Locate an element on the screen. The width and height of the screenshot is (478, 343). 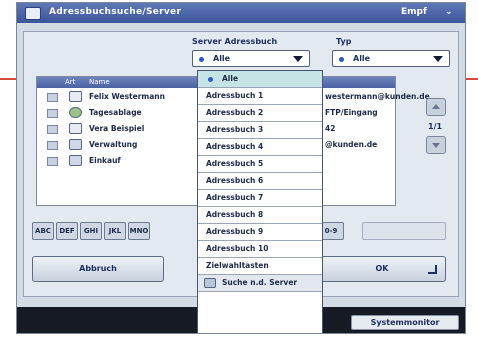
window-title: Adressbuchsuche/Server is located at coordinates (115, 12).